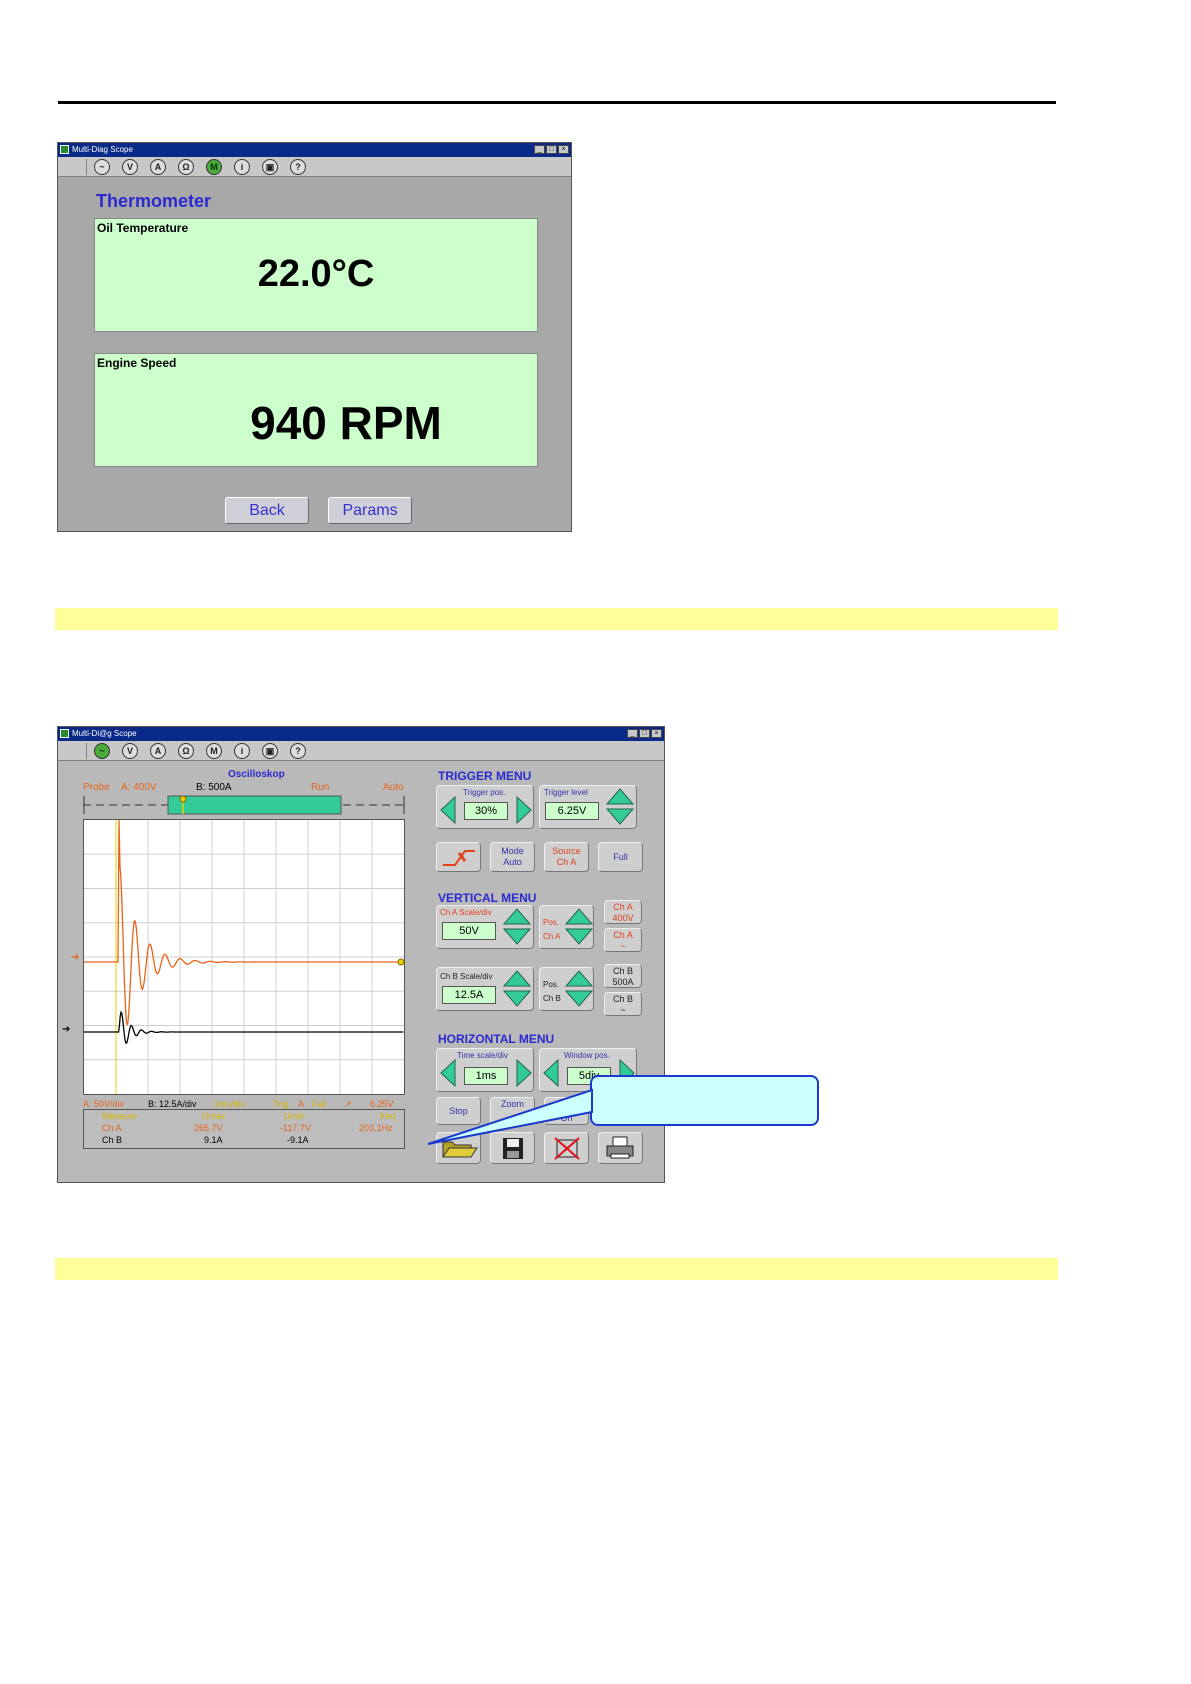  Describe the element at coordinates (552, 998) in the screenshot. I see `chb-pos-channel: Ch B` at that location.